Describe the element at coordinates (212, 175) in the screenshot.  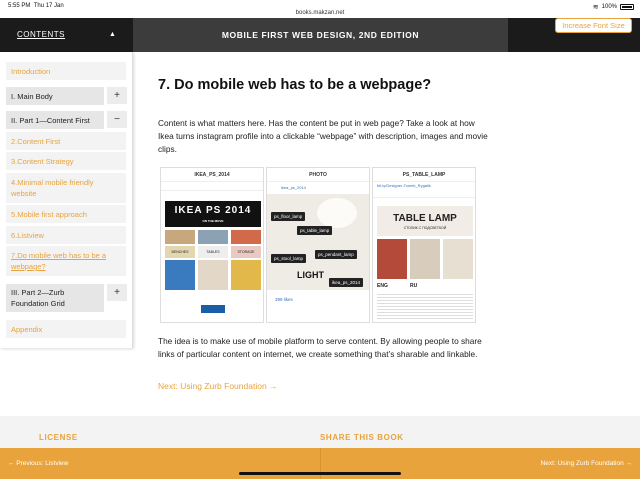
I see `profile-header: IKEA_PS_2014` at that location.